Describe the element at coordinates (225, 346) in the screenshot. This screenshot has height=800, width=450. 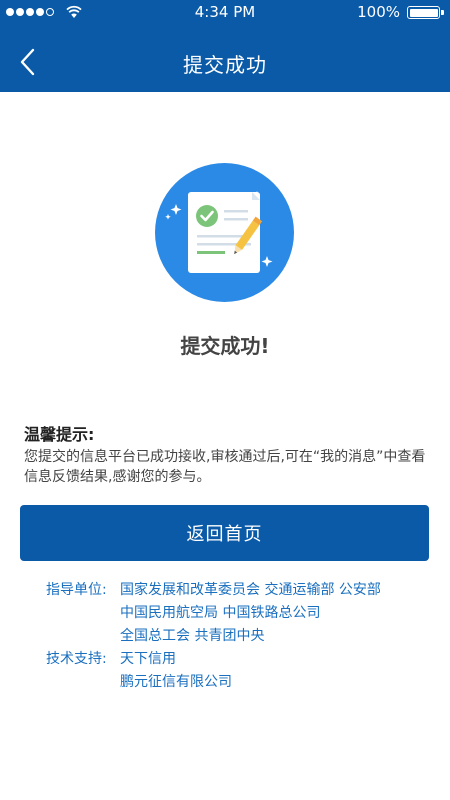
I see `success-message: 提交成功!` at that location.